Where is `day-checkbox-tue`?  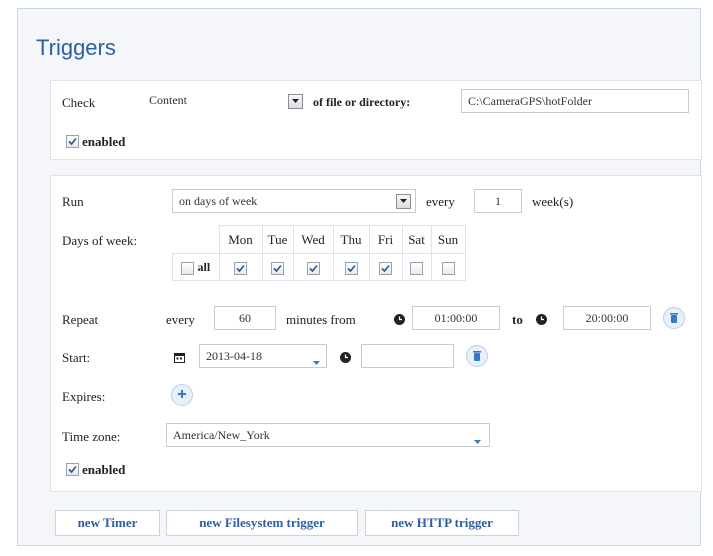
day-checkbox-tue is located at coordinates (277, 268).